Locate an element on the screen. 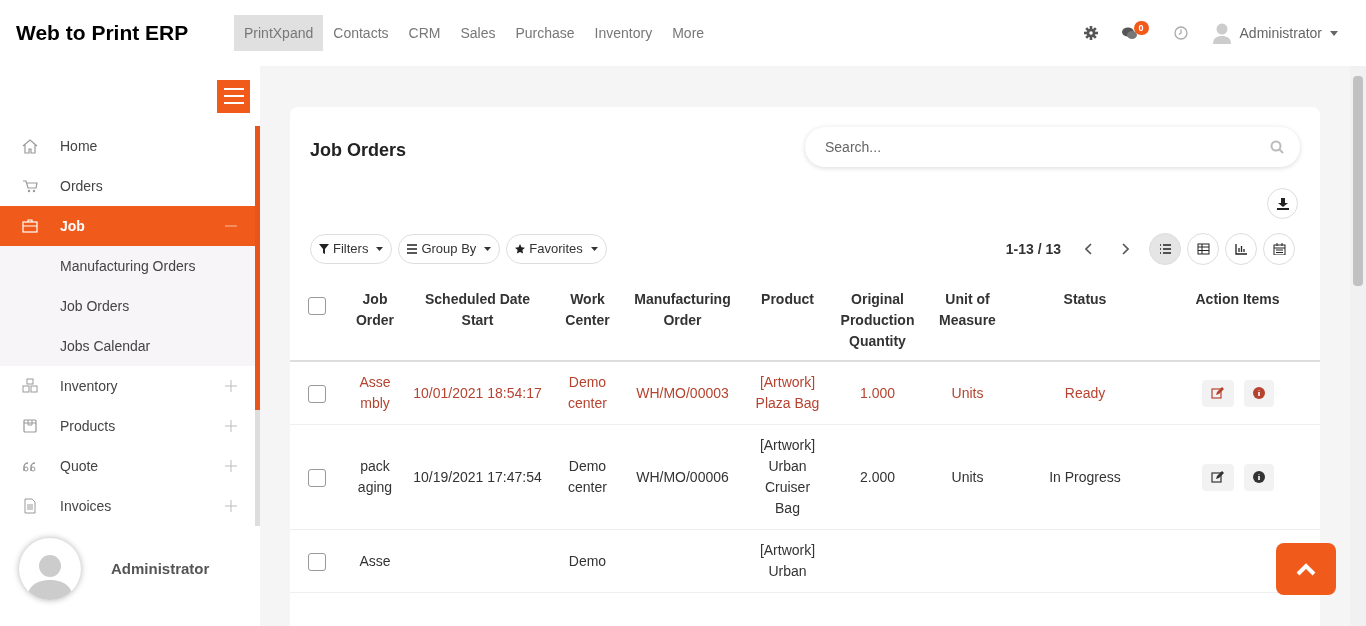 This screenshot has height=626, width=1366. download-icon is located at coordinates (1282, 203).